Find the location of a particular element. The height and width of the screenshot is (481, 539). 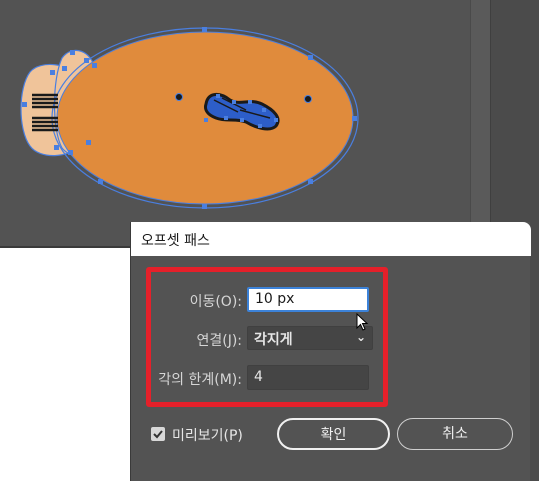

miter-limit-value: 4 is located at coordinates (258, 377).